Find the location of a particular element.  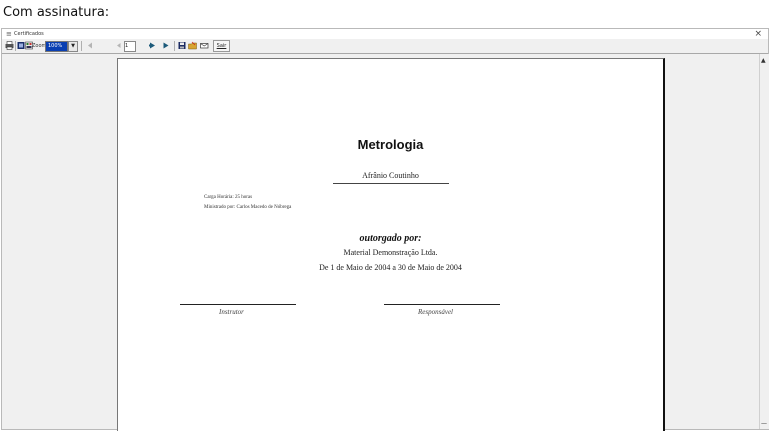

course-title: Metrologia is located at coordinates (390, 144).